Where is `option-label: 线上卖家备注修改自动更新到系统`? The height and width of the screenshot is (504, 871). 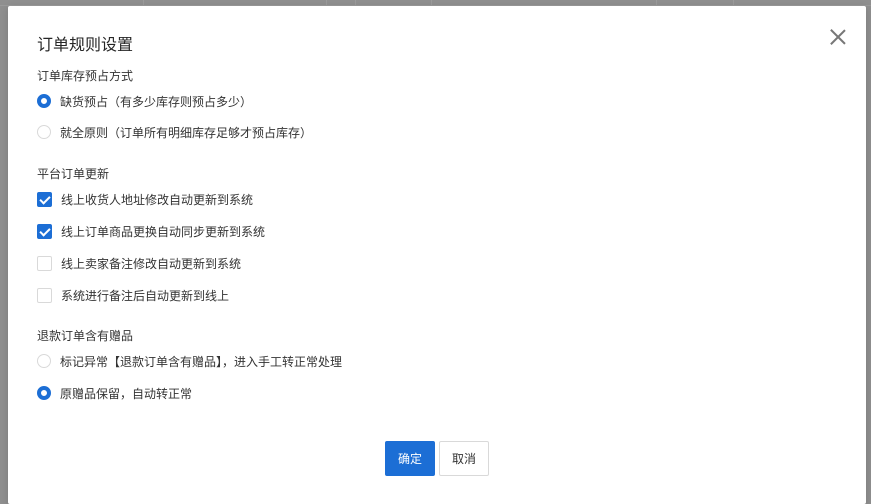 option-label: 线上卖家备注修改自动更新到系统 is located at coordinates (151, 263).